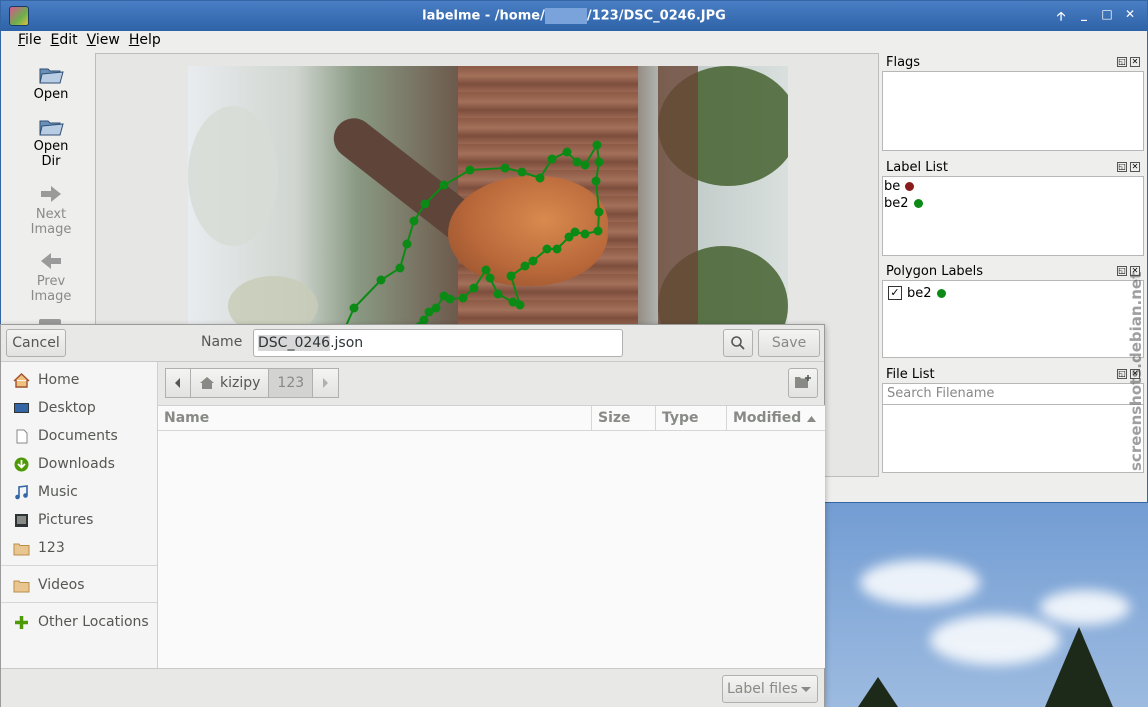  I want to click on folder-icon, so click(21, 586).